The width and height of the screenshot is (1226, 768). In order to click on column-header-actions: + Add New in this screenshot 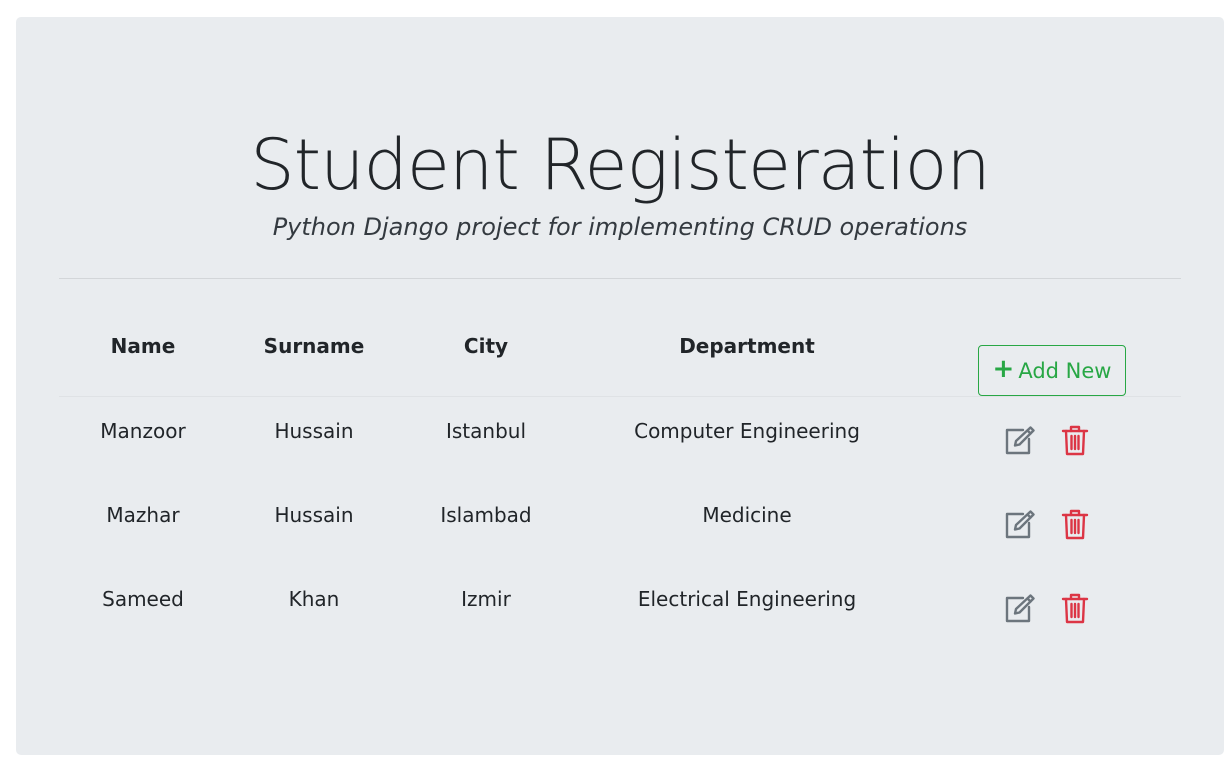, I will do `click(1052, 357)`.